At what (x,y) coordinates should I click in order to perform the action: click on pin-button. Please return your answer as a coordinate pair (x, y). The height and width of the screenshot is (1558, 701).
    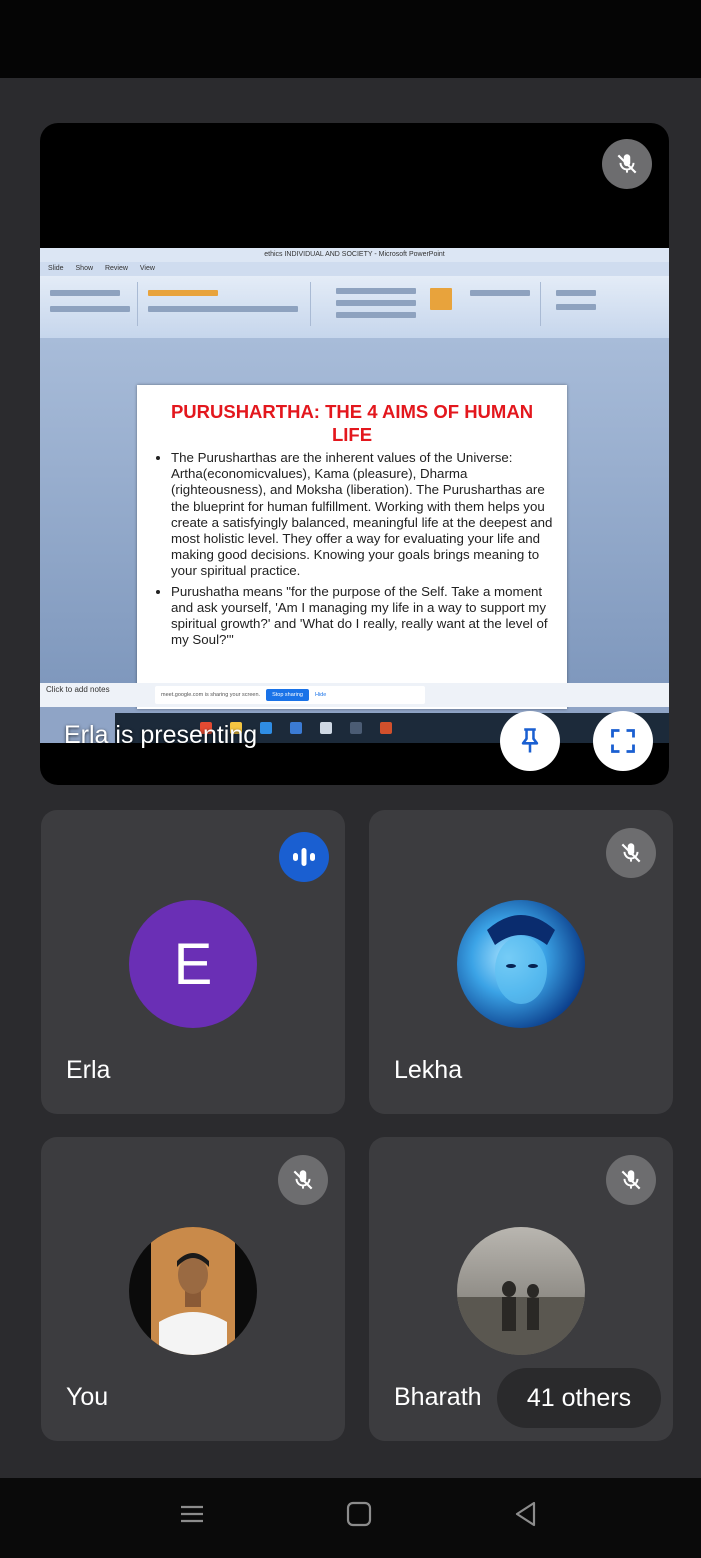
    Looking at the image, I should click on (530, 741).